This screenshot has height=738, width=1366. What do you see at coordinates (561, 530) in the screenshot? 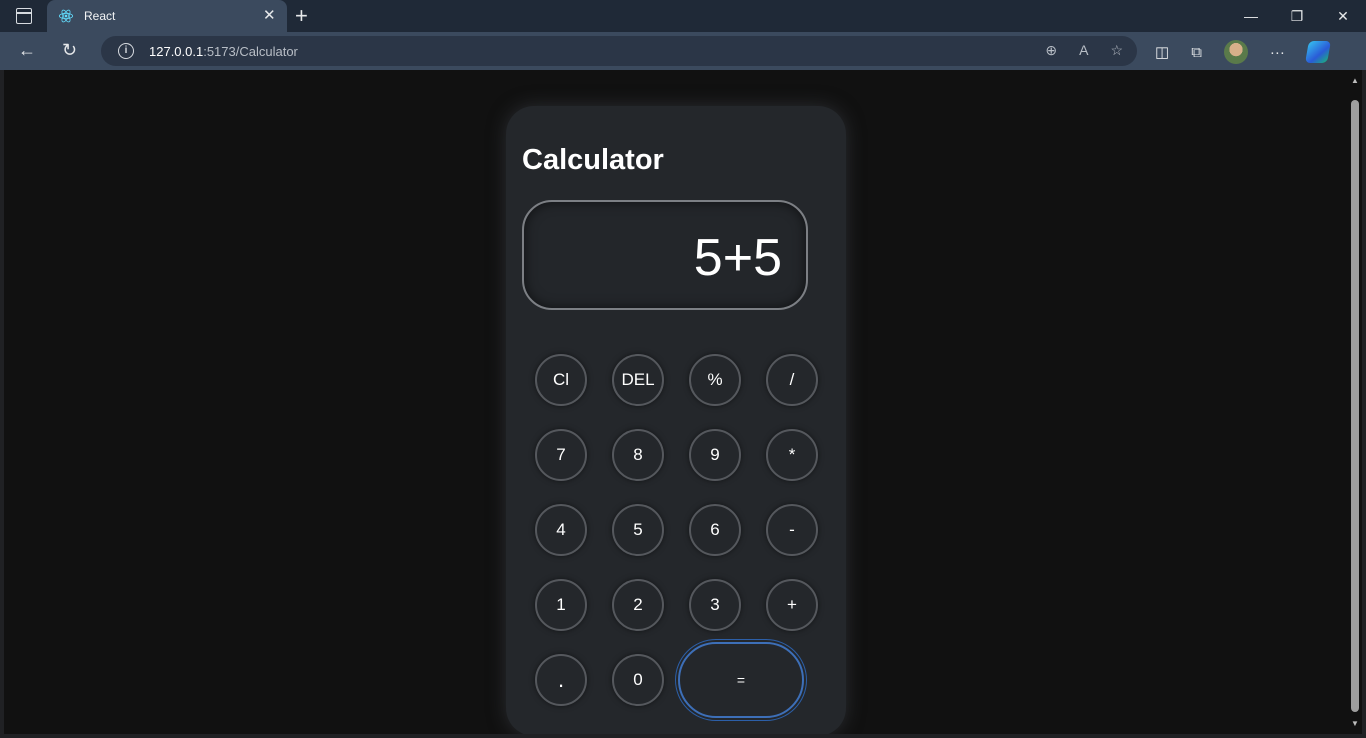
I see `digit-4-button: 4` at bounding box center [561, 530].